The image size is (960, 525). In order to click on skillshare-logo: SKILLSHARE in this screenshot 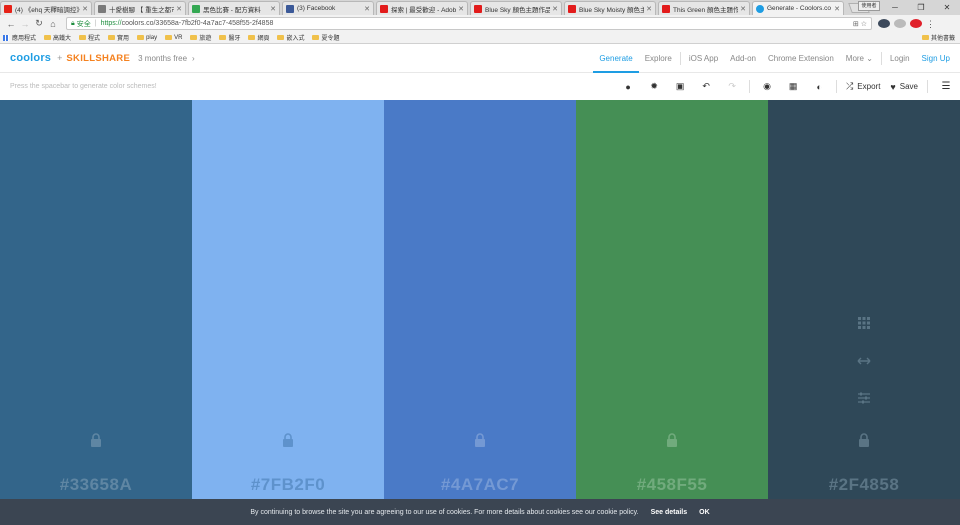, I will do `click(98, 58)`.